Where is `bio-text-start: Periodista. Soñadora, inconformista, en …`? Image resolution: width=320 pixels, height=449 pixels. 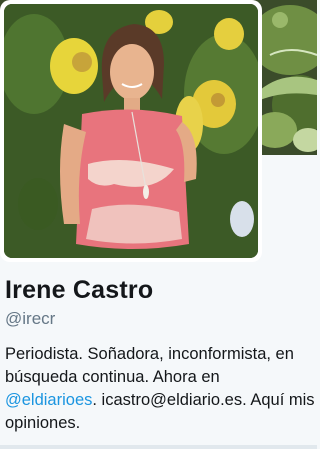
bio-text-start: Periodista. Soñadora, inconformista, en … is located at coordinates (149, 365).